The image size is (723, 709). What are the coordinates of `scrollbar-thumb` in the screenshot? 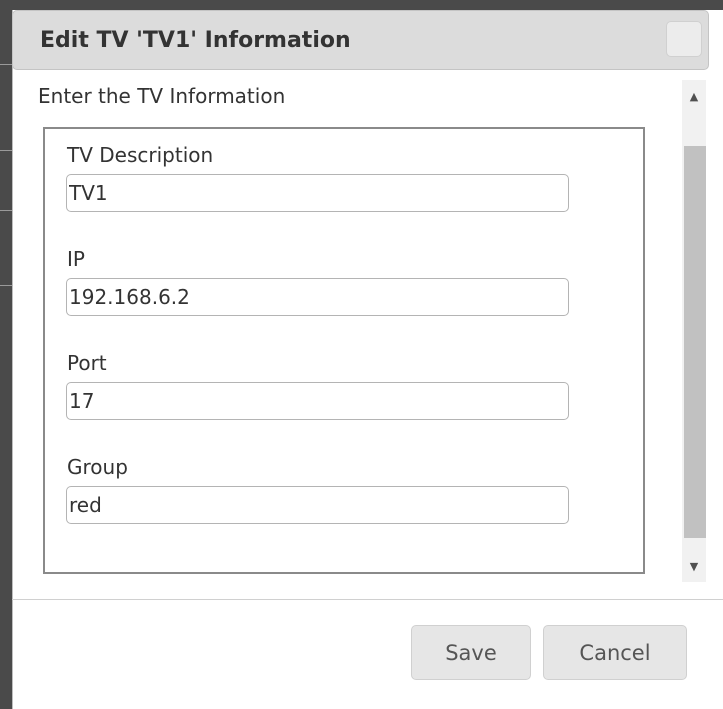 It's located at (695, 342).